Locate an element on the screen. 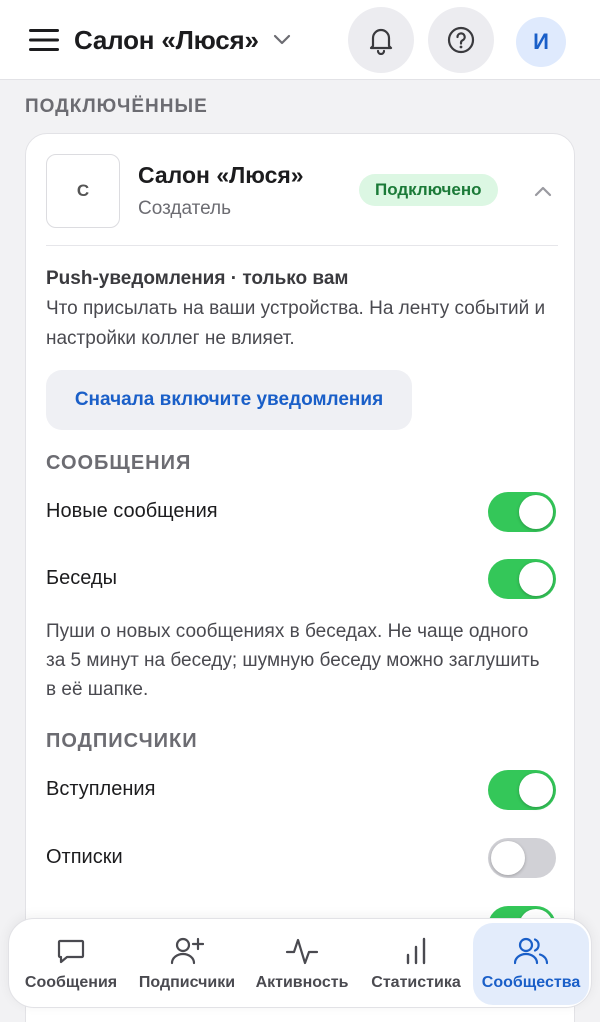 The width and height of the screenshot is (600, 1022). chevron-up-icon is located at coordinates (543, 191).